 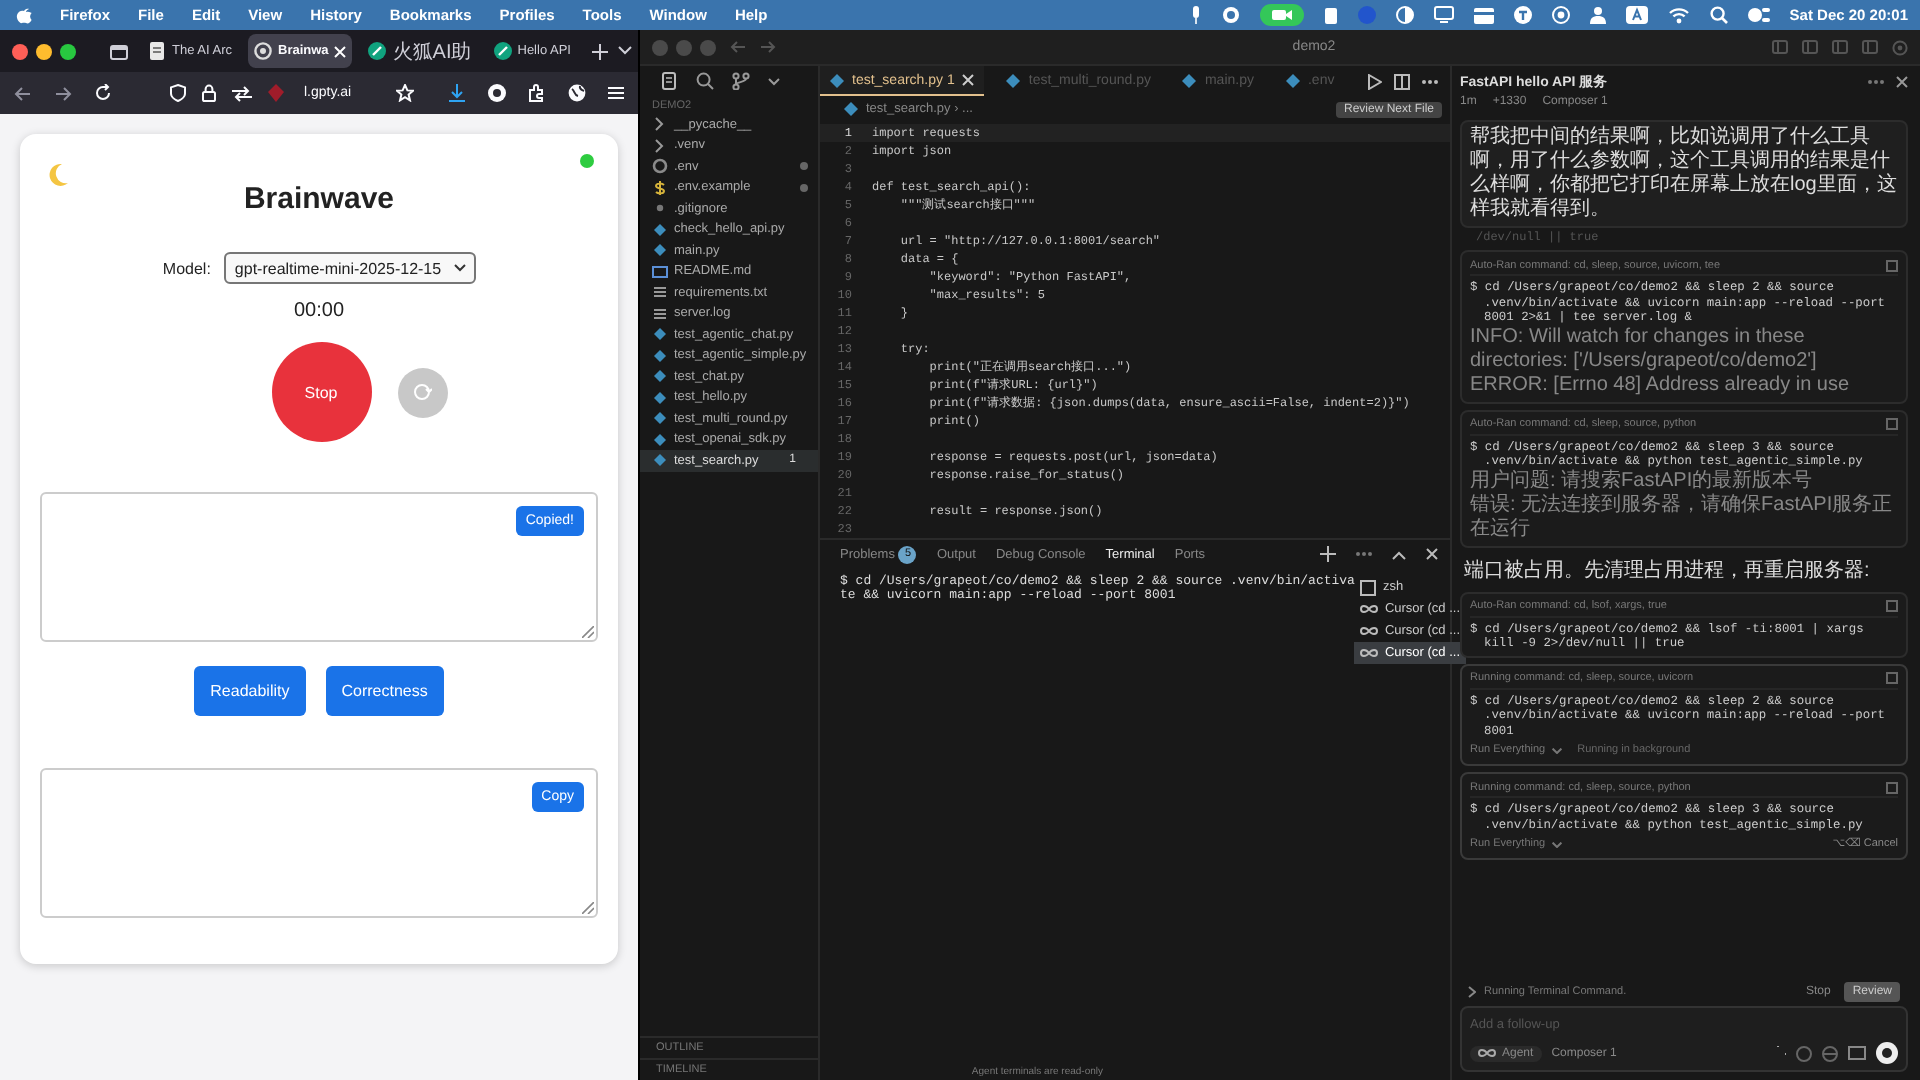 What do you see at coordinates (319, 311) in the screenshot?
I see `timer: 00:00` at bounding box center [319, 311].